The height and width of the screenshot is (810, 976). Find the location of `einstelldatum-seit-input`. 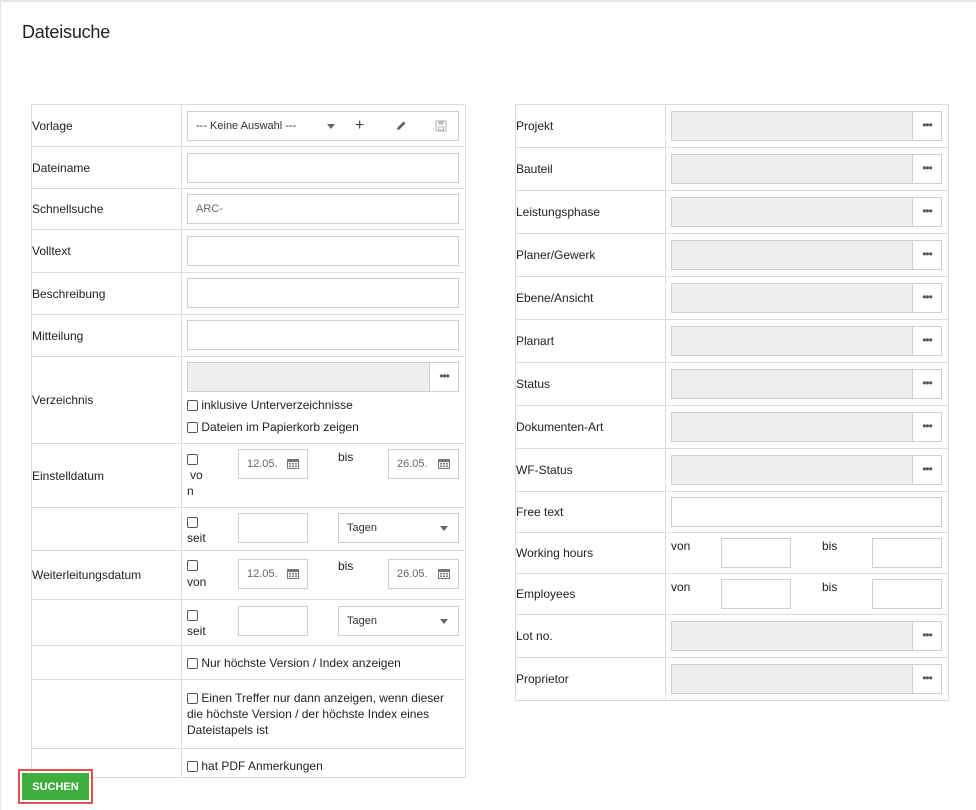

einstelldatum-seit-input is located at coordinates (273, 528).